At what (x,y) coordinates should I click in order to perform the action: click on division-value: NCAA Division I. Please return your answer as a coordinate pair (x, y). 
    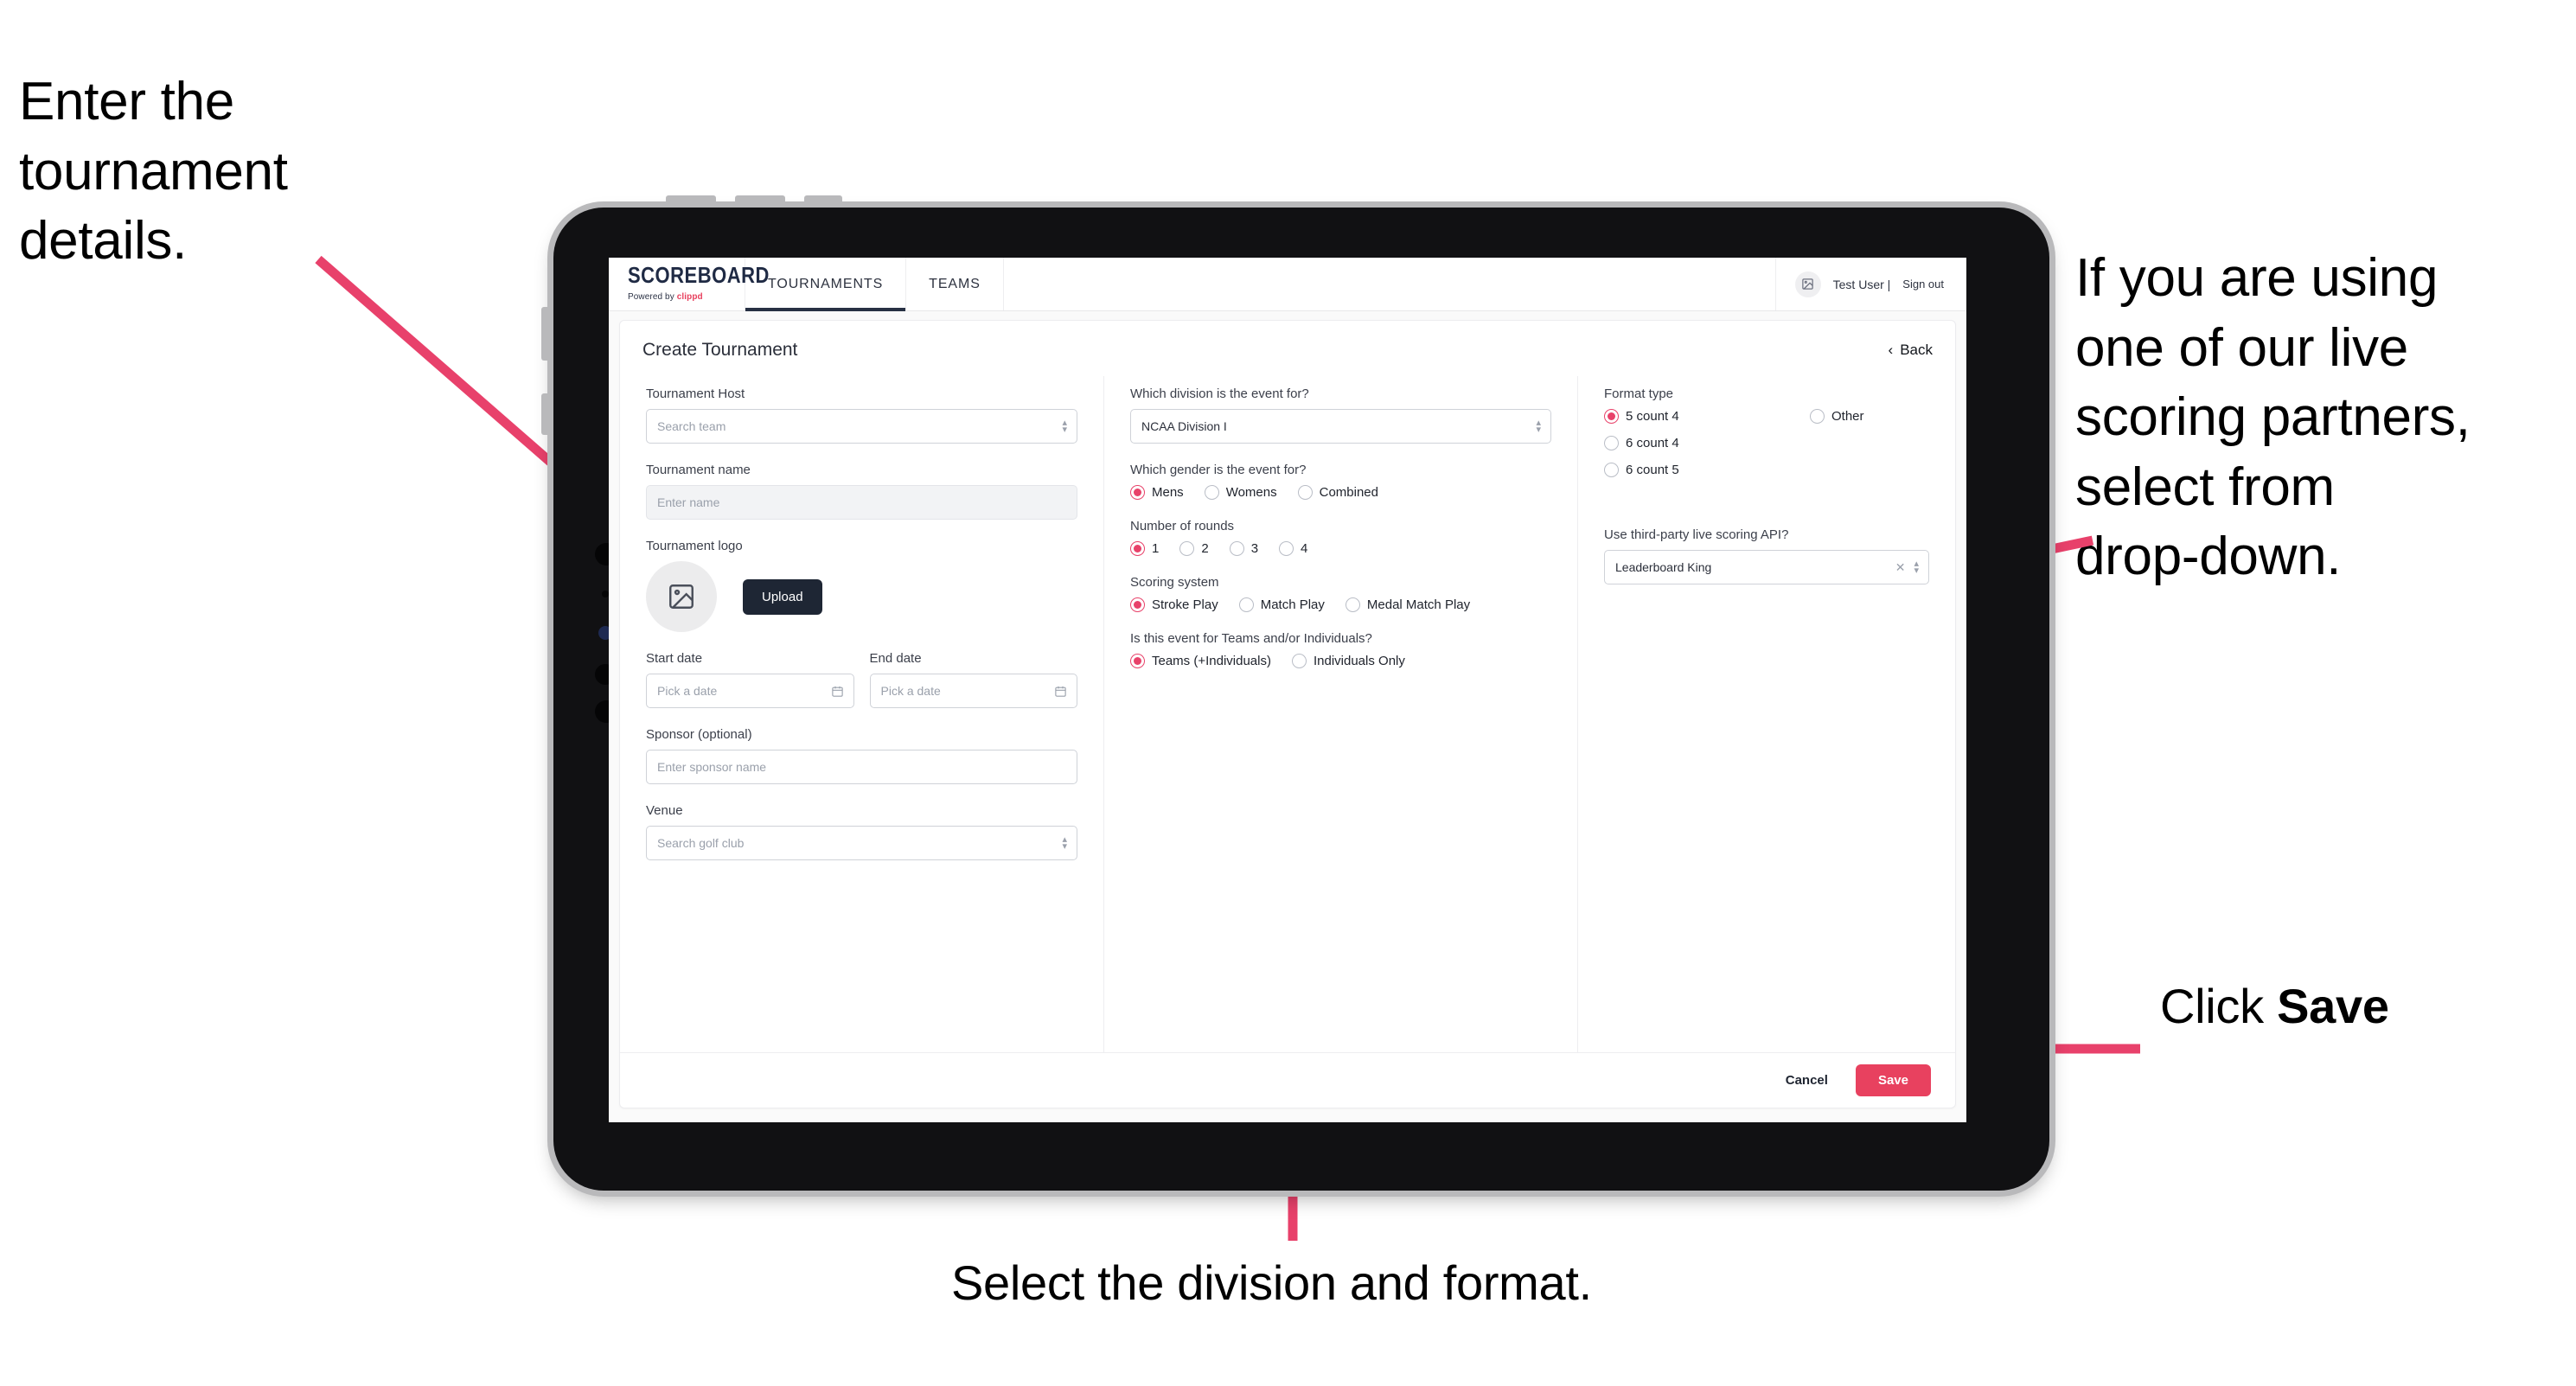
    Looking at the image, I should click on (1184, 426).